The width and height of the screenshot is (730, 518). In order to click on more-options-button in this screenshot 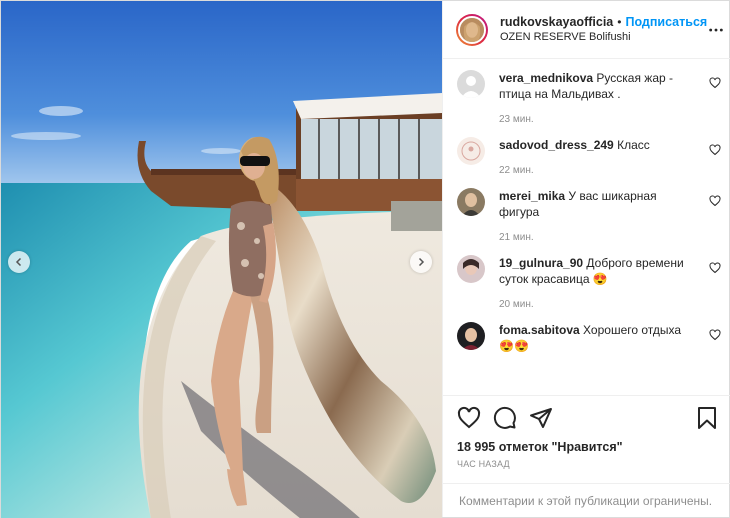, I will do `click(716, 30)`.